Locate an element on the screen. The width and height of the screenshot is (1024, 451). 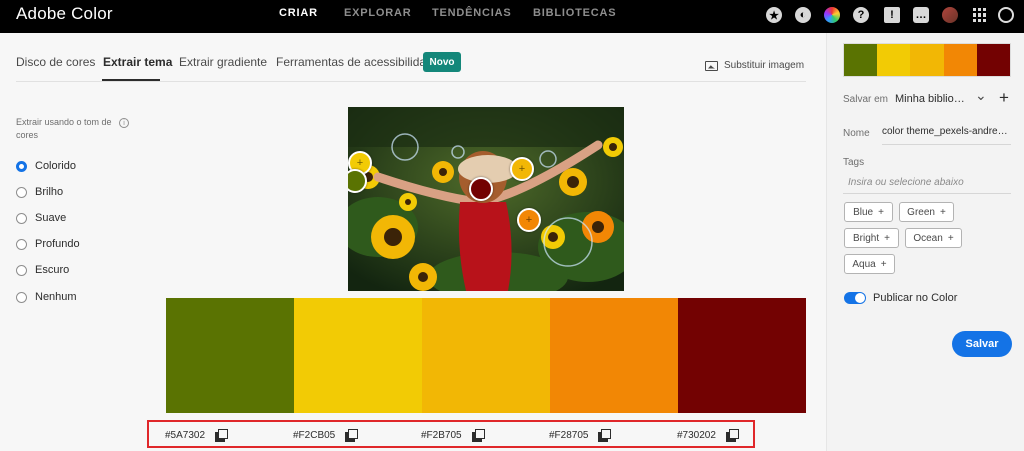
radio-label: Colorido is located at coordinates (55, 166).